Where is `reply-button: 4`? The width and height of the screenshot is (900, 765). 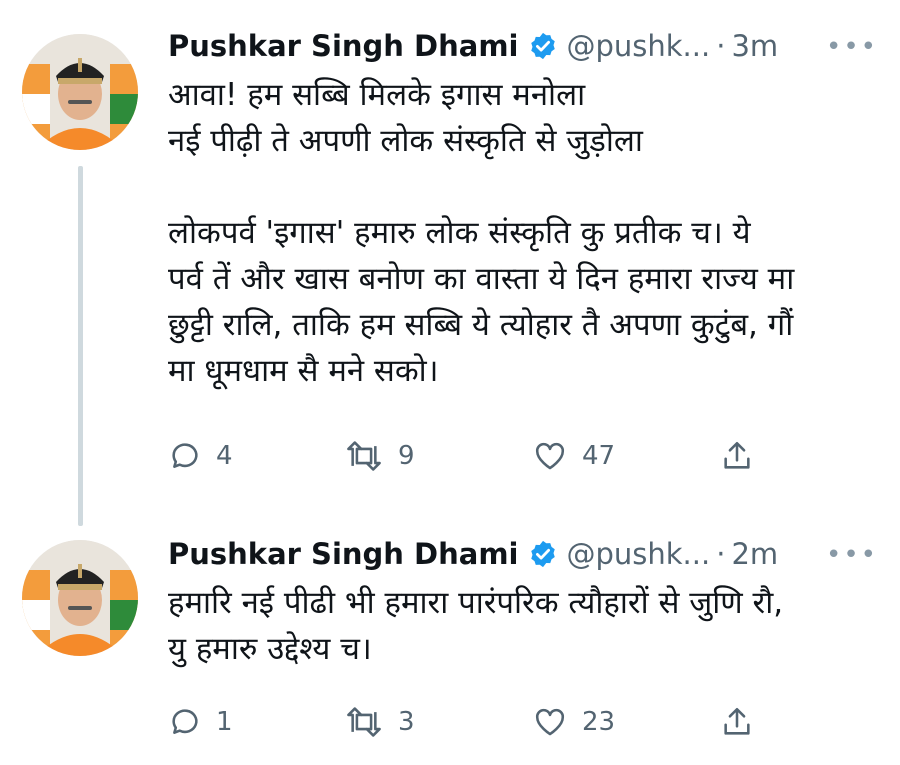 reply-button: 4 is located at coordinates (200, 456).